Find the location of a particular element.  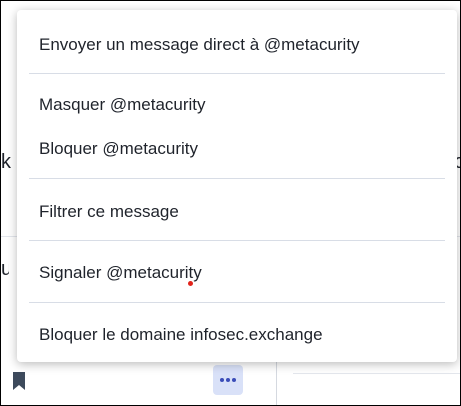

menu-item-direct-message: Envoyer un message direct à @metacurity is located at coordinates (199, 45).